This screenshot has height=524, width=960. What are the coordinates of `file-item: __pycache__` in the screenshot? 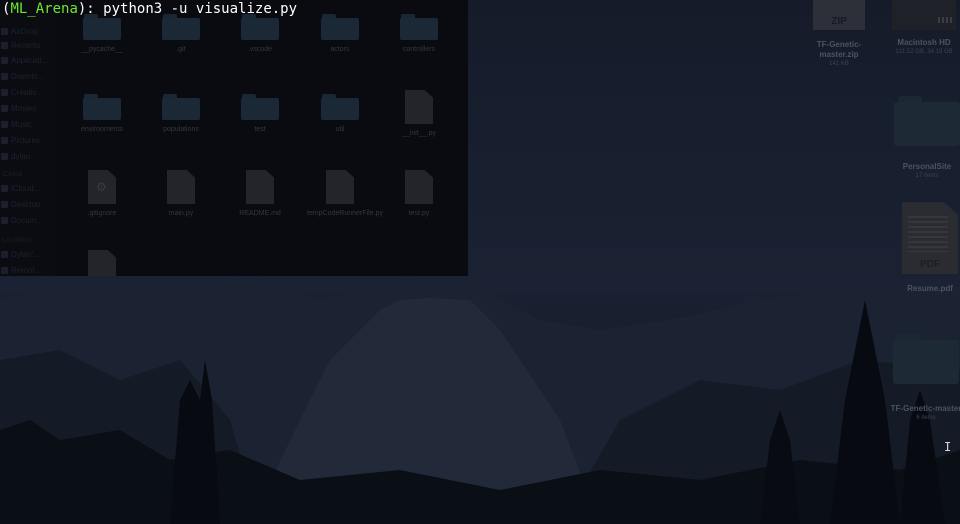 It's located at (102, 41).